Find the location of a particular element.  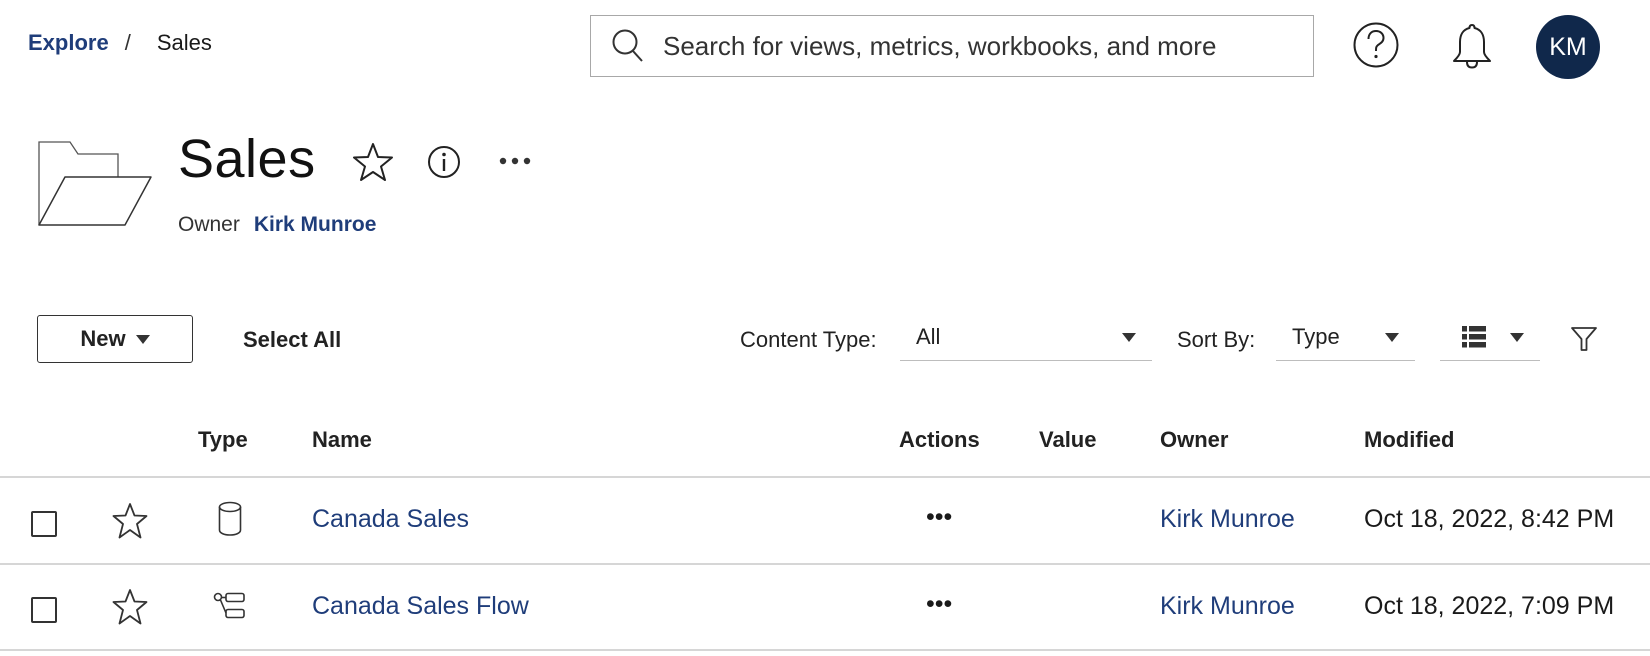

bell-icon is located at coordinates (1472, 45).